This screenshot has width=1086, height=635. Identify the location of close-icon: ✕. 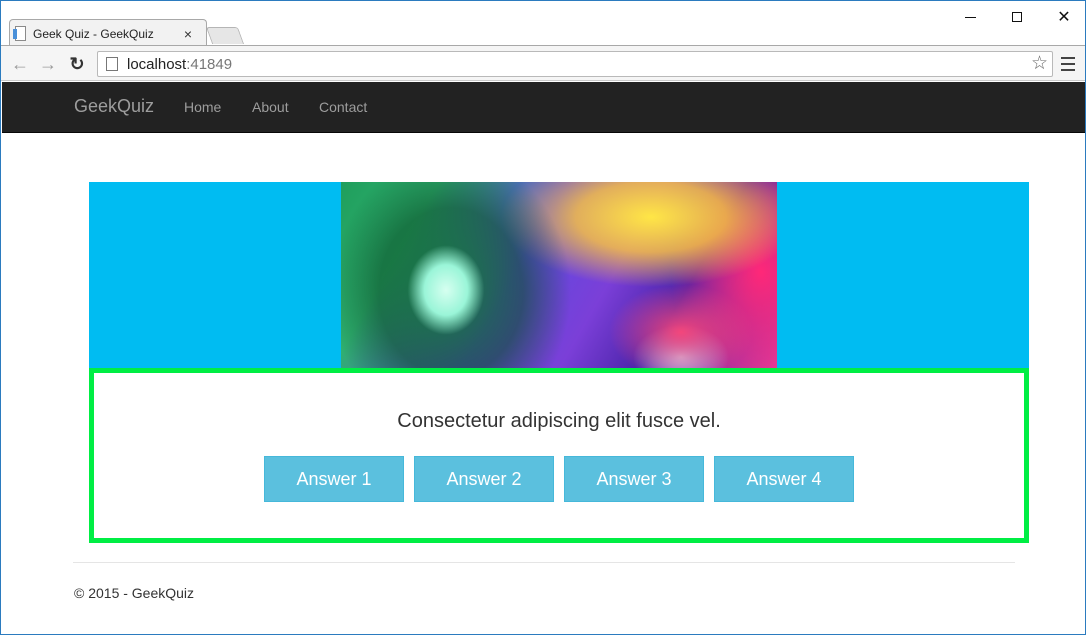
(1064, 17).